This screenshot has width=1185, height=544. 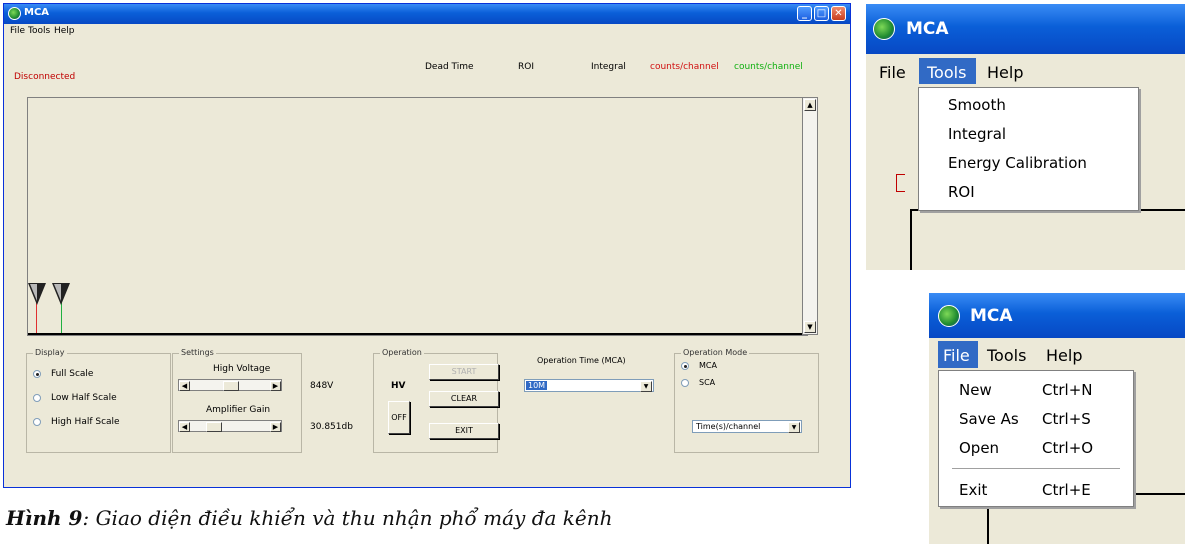 I want to click on menu-item-integral: Integral, so click(x=977, y=134).